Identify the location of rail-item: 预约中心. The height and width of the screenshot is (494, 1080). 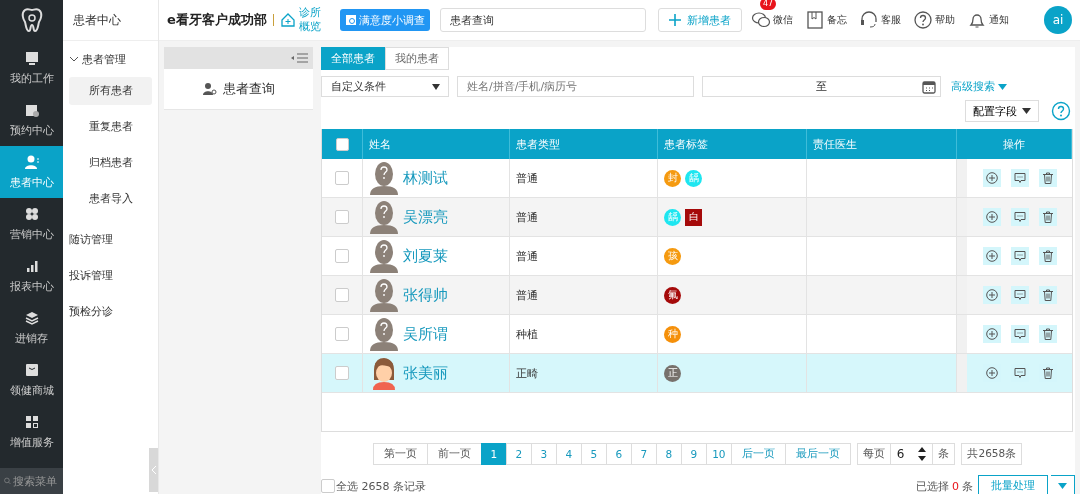
(31, 120).